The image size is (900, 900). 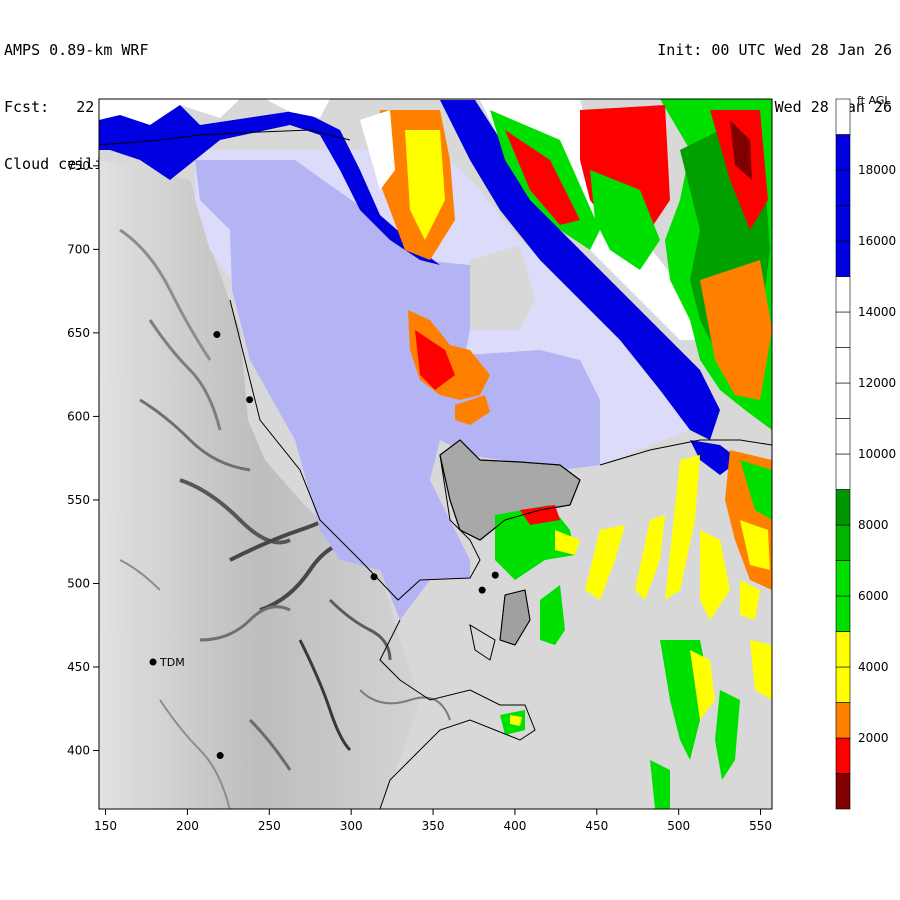 What do you see at coordinates (514, 826) in the screenshot?
I see `x-tick-label: 400` at bounding box center [514, 826].